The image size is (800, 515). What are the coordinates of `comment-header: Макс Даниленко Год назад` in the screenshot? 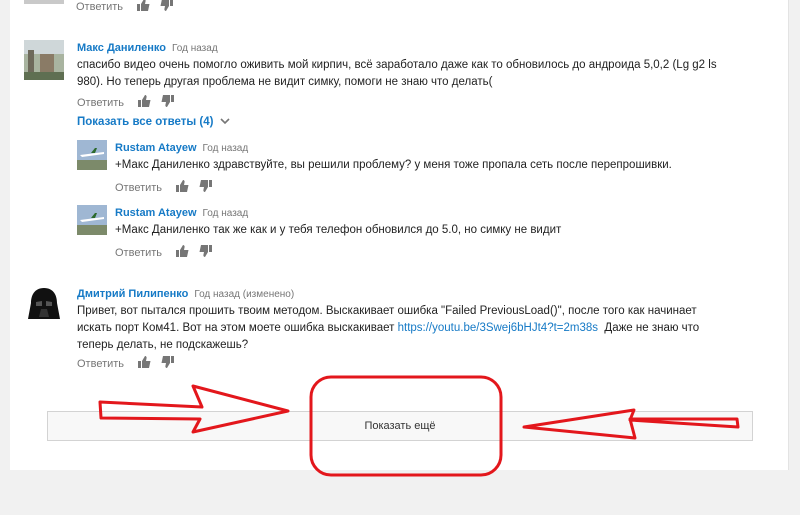 It's located at (147, 48).